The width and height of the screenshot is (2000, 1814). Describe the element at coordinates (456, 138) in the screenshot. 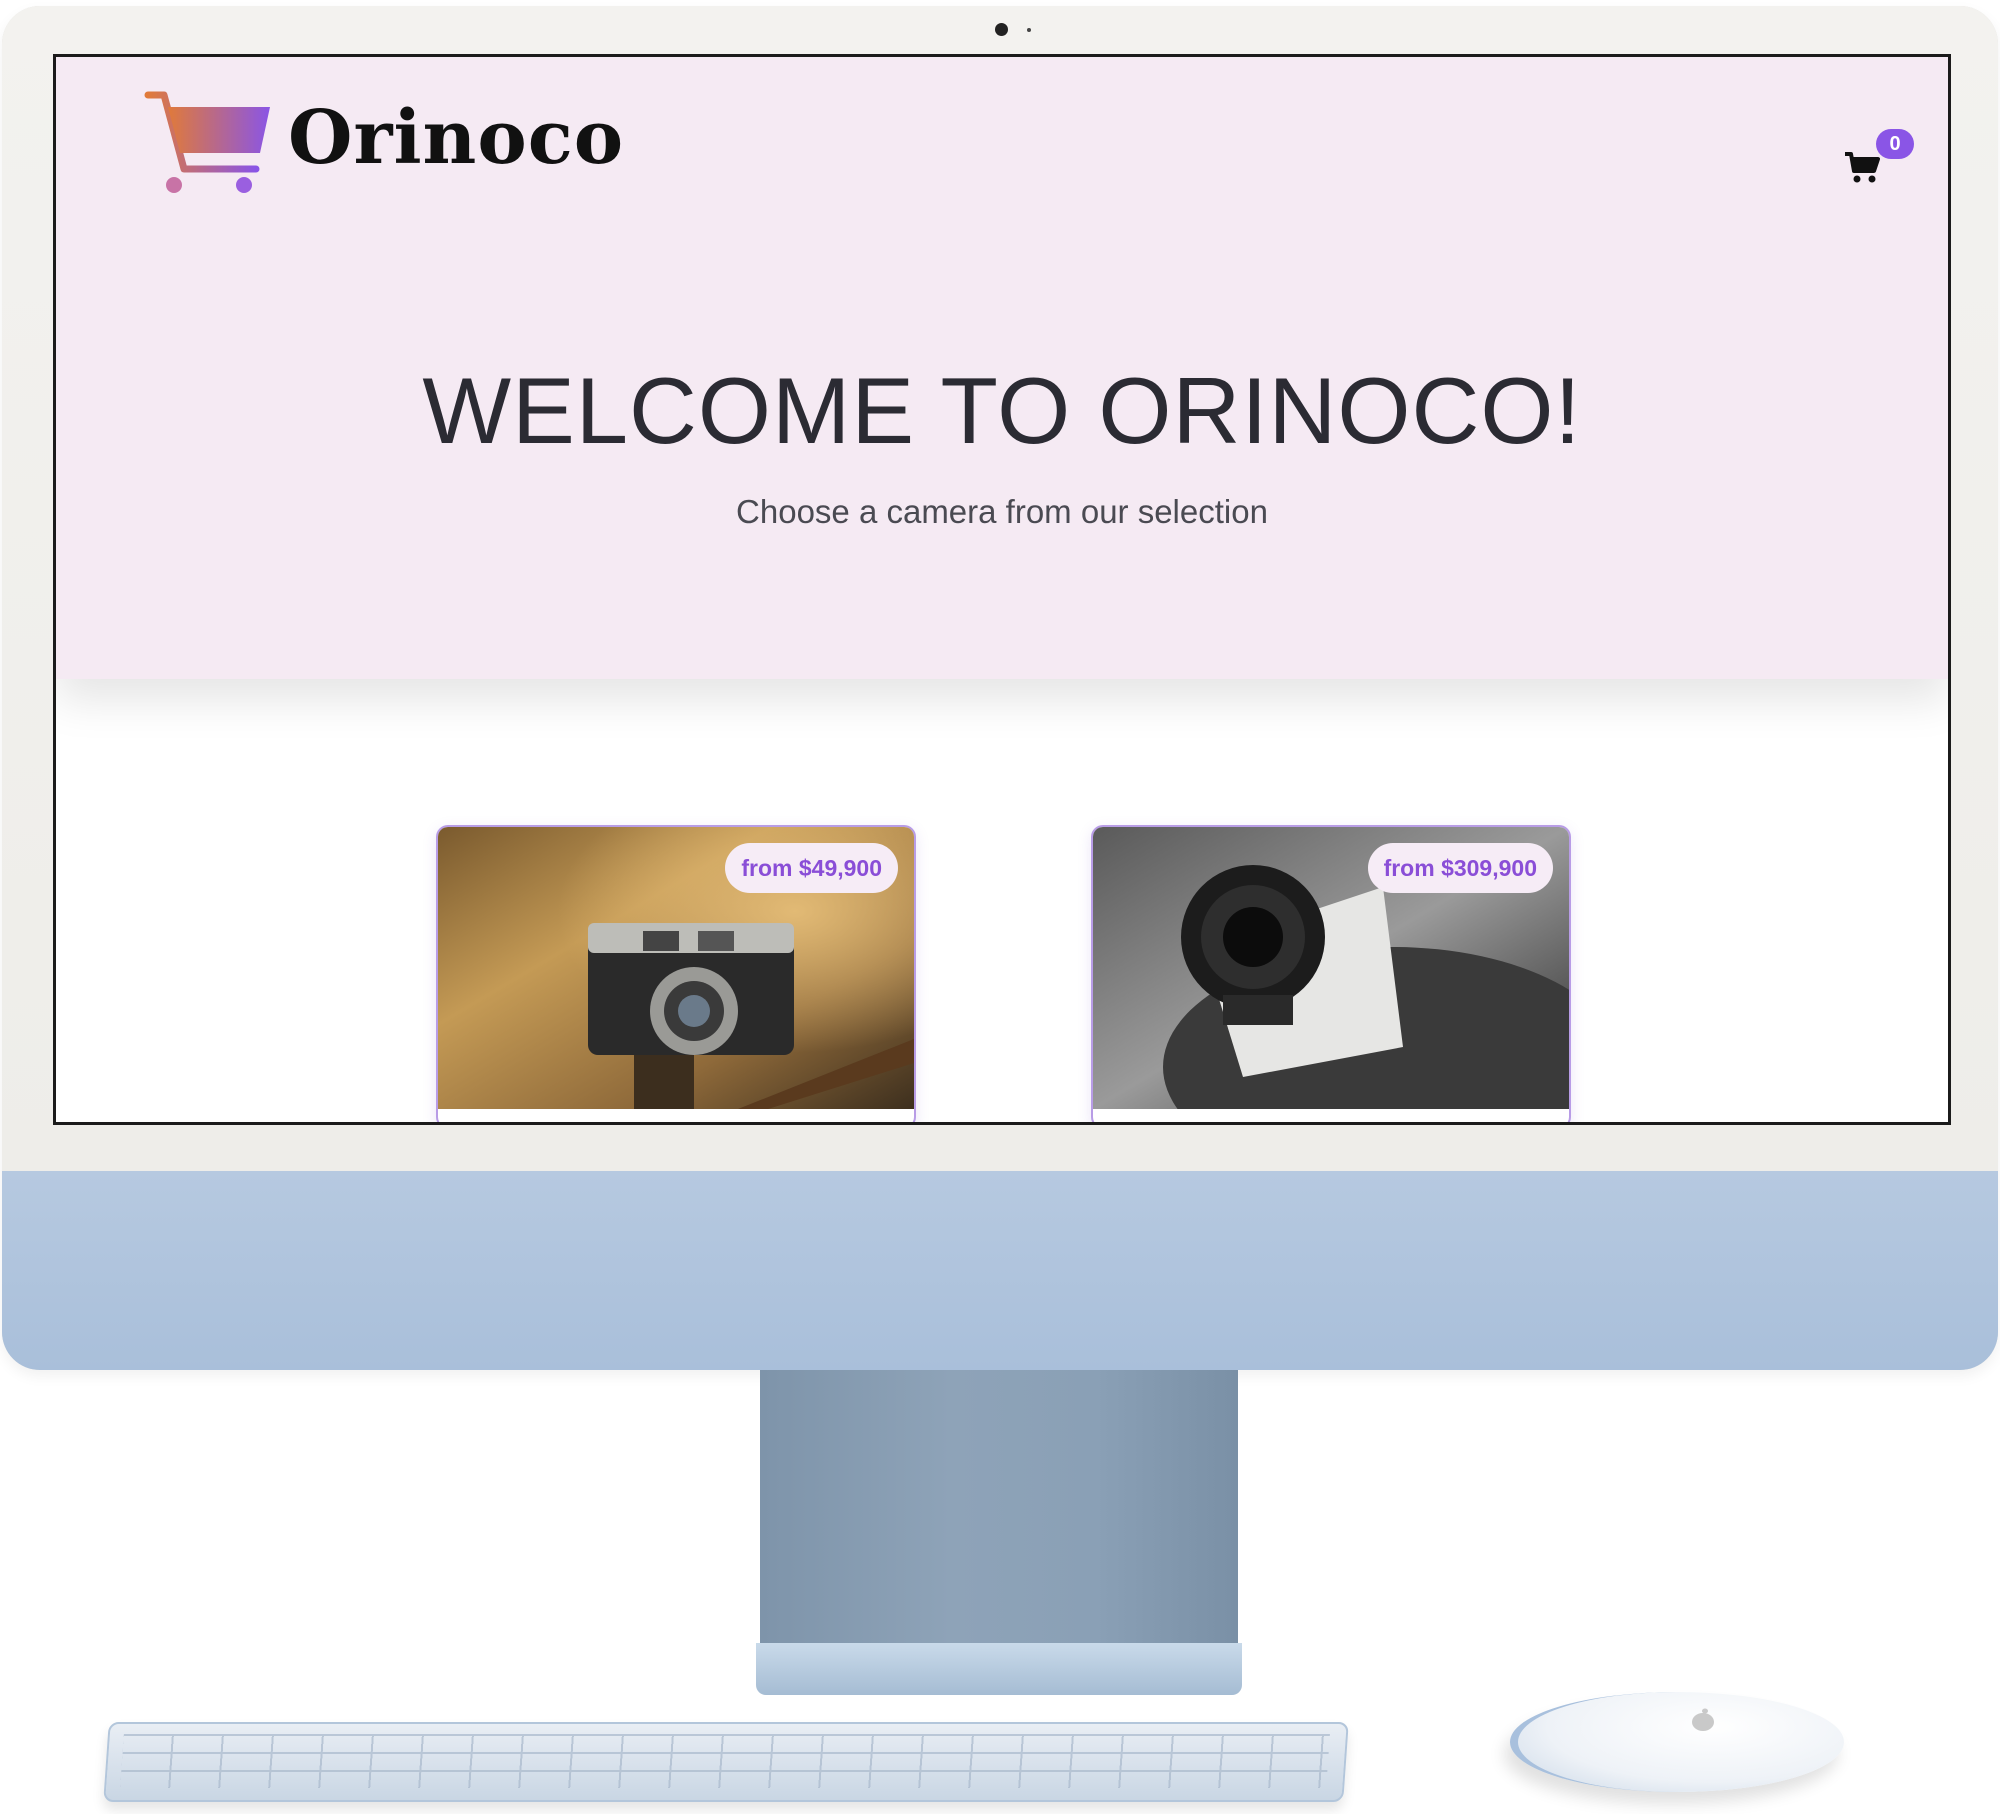

I see `brand-name: Orinoco` at that location.